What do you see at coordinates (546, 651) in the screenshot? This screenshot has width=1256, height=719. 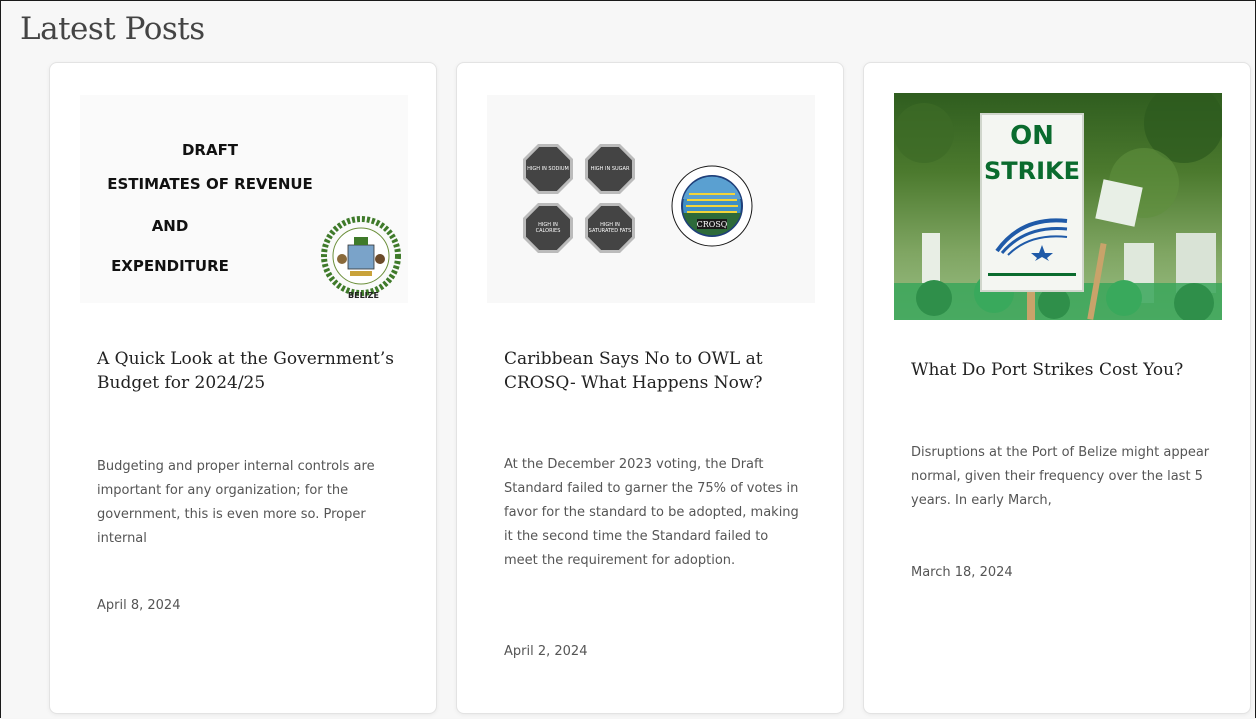 I see `post-date: April 2, 2024` at bounding box center [546, 651].